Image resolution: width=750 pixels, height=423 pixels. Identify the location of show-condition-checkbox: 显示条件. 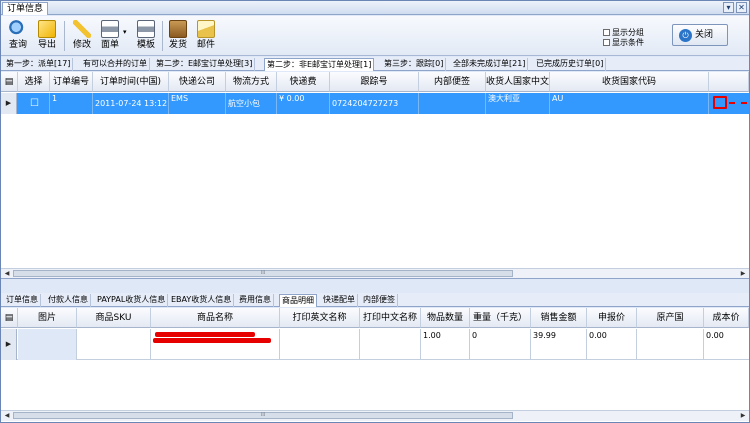
(623, 42).